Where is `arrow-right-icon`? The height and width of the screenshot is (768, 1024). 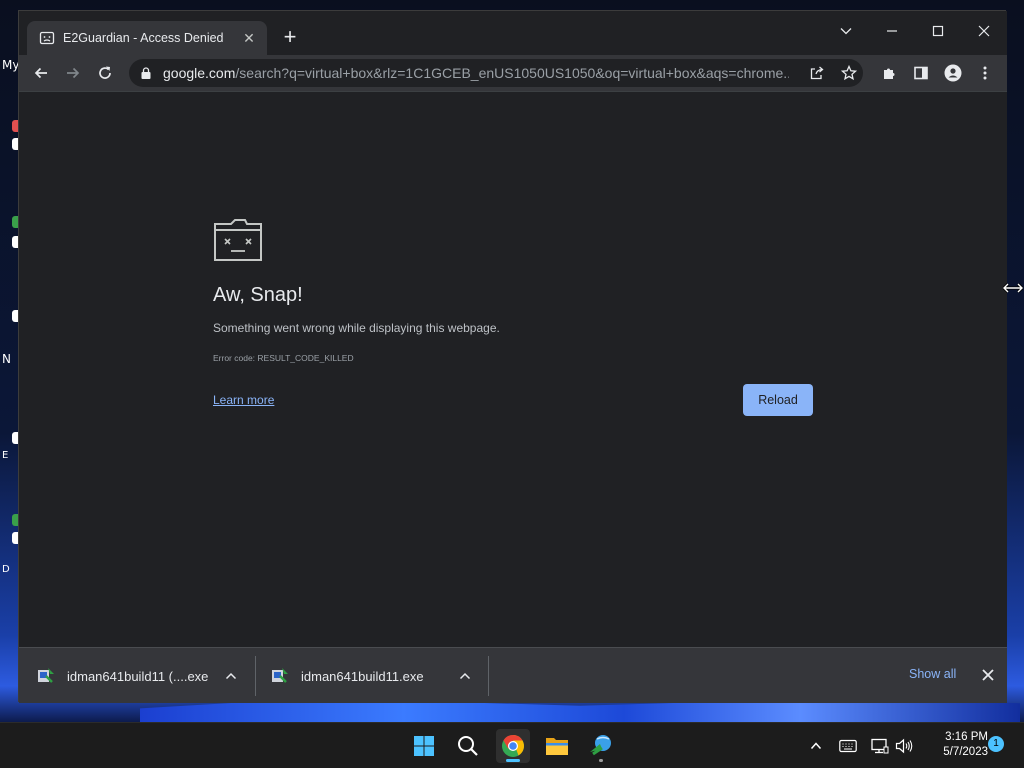
arrow-right-icon is located at coordinates (73, 73).